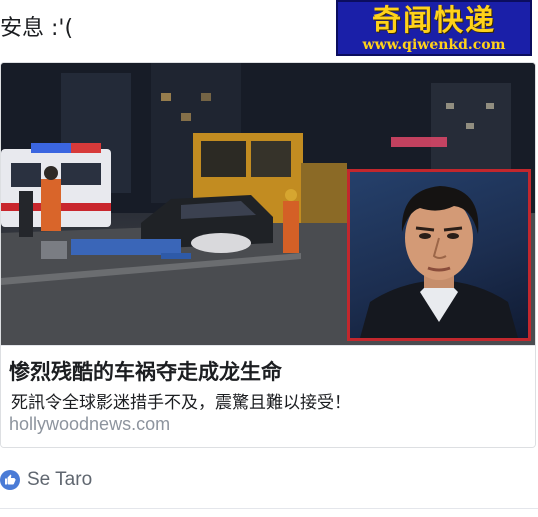 The image size is (538, 517). I want to click on article-domain: hollywoodnews.com, so click(90, 424).